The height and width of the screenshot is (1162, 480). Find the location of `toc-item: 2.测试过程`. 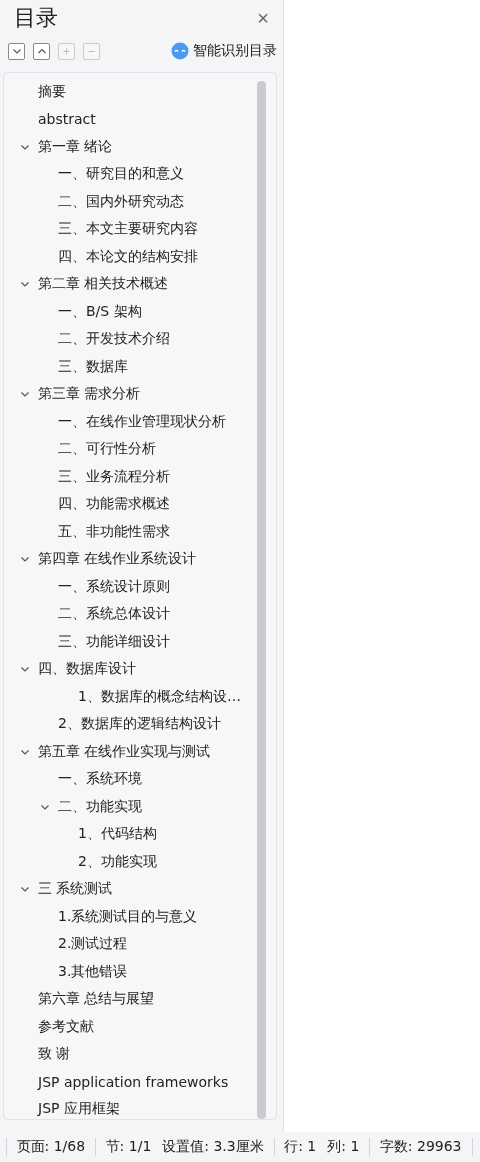

toc-item: 2.测试过程 is located at coordinates (93, 944).